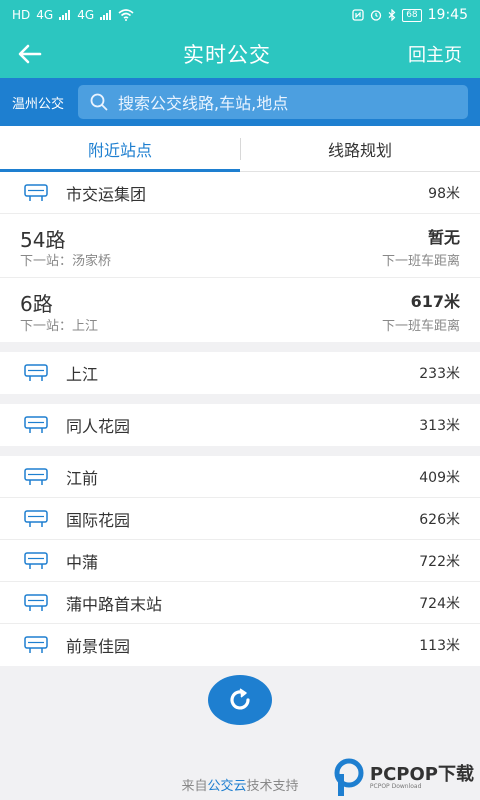 The height and width of the screenshot is (800, 480). I want to click on watermark-text: PCPOP下载, so click(421, 774).